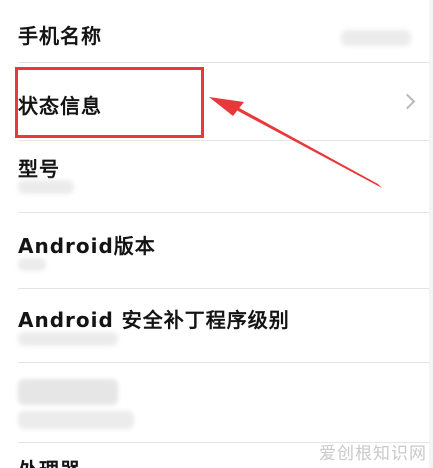  Describe the element at coordinates (154, 320) in the screenshot. I see `security-patch-label: Android 安全补丁程序级别` at that location.